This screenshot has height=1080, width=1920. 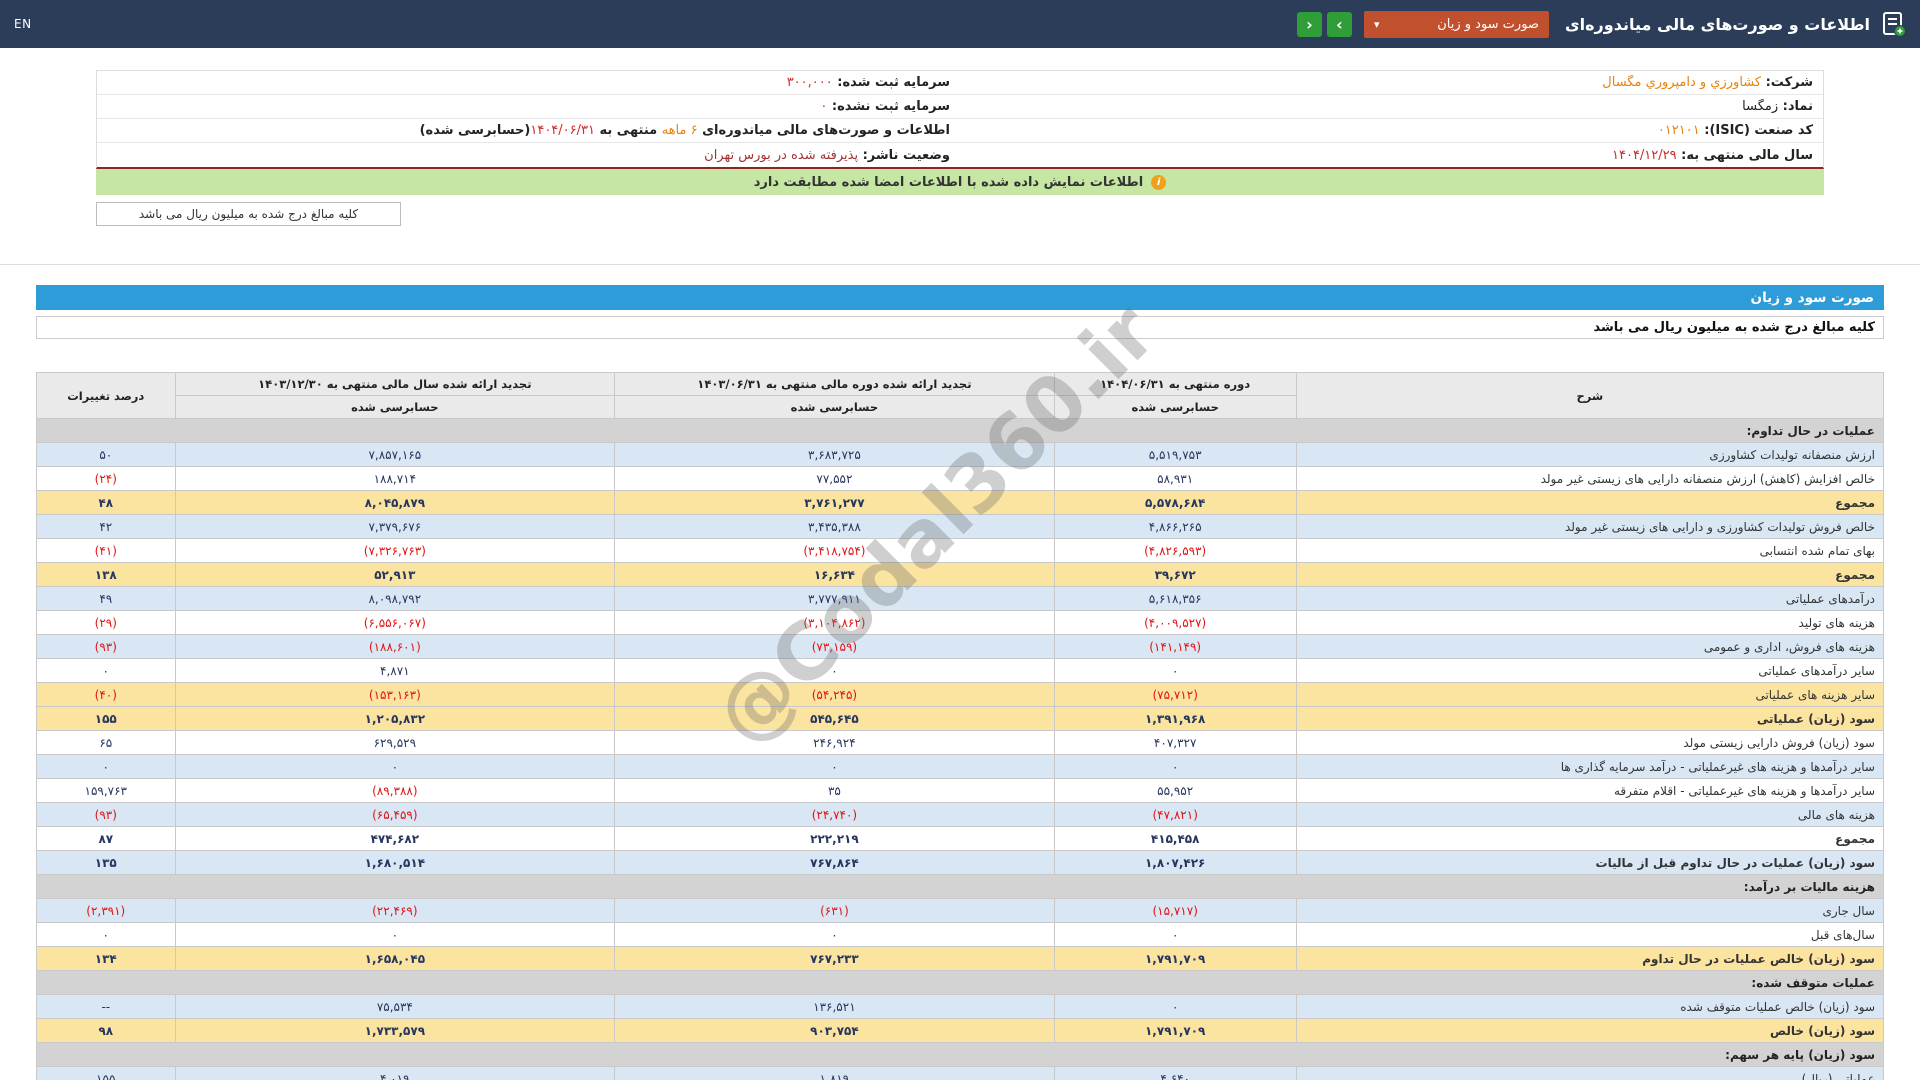 I want to click on cell-value: (۱۴۱,۱۴۹), so click(x=1175, y=646).